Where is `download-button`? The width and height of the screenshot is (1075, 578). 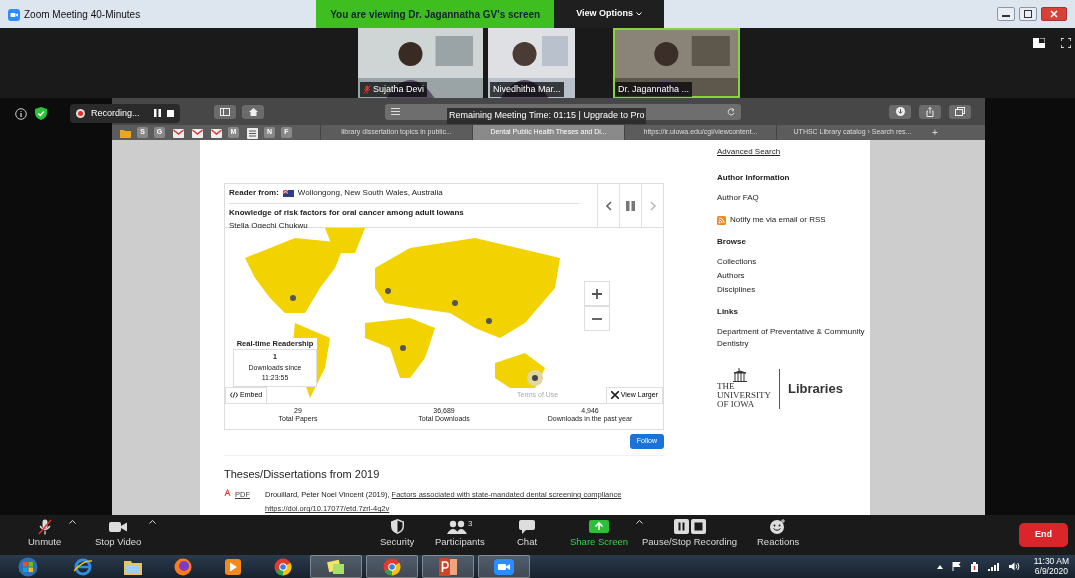 download-button is located at coordinates (900, 111).